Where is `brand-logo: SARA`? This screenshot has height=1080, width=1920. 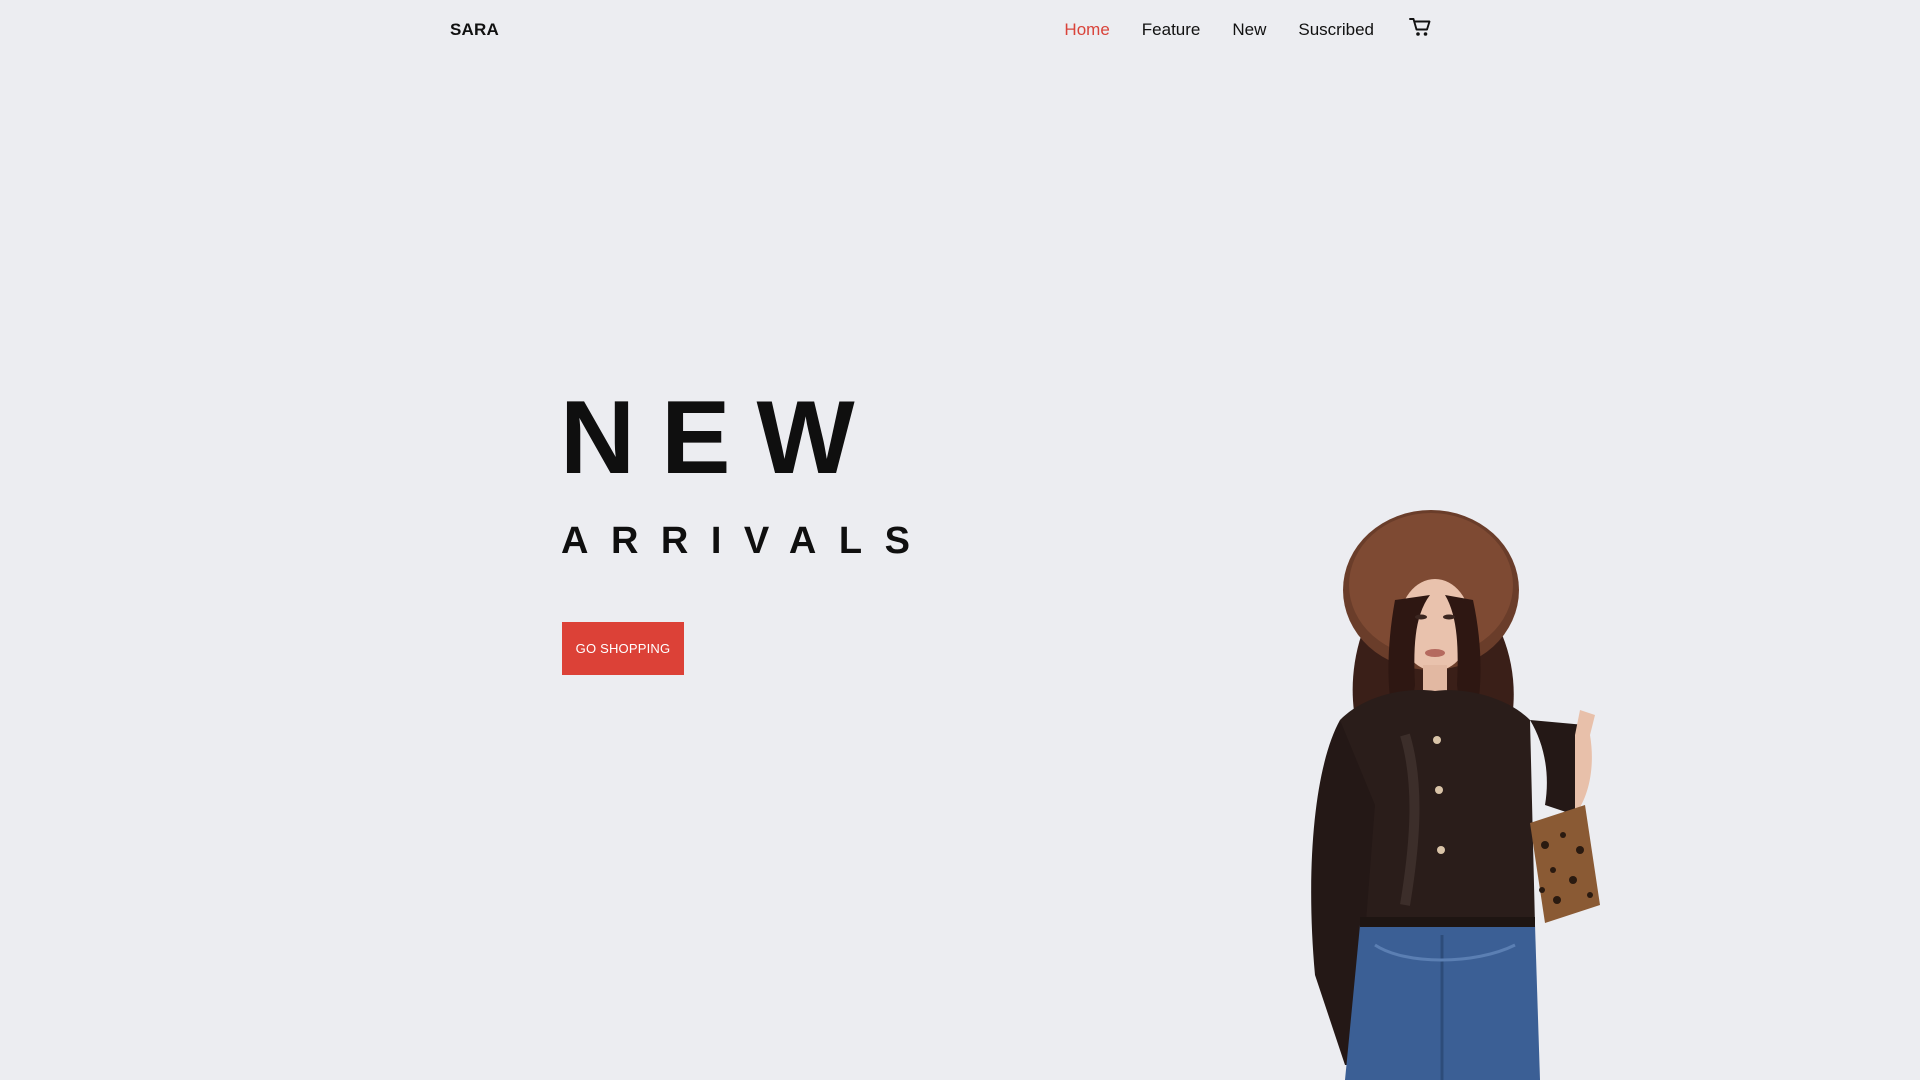 brand-logo: SARA is located at coordinates (474, 30).